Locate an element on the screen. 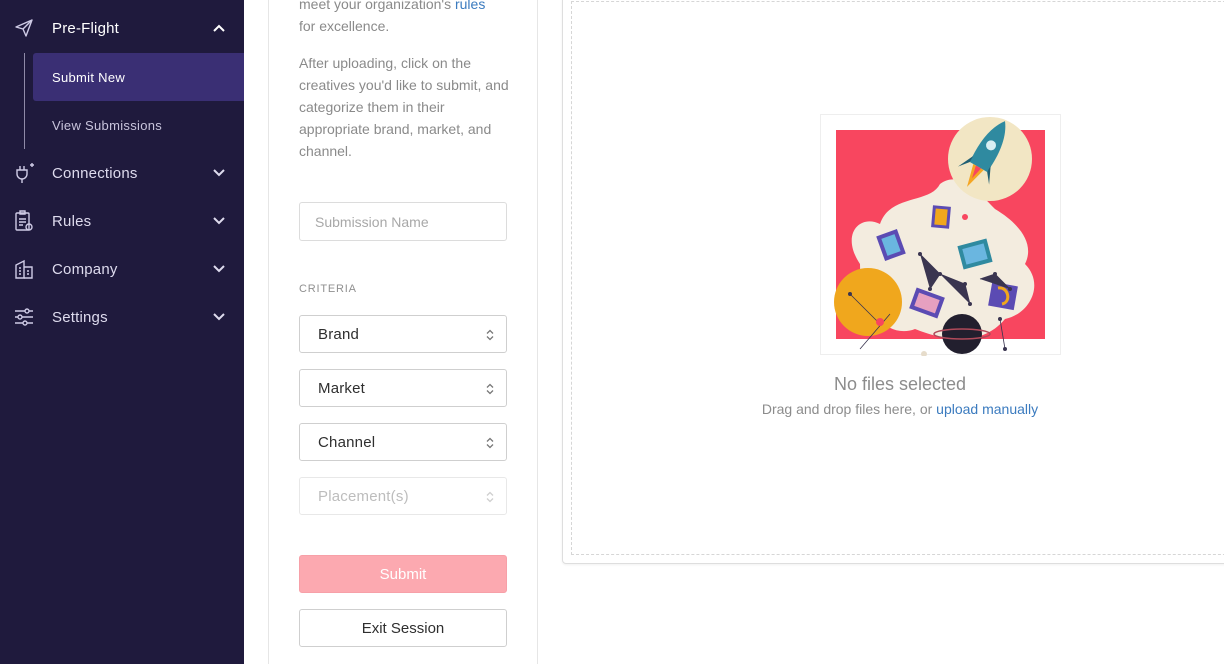 This screenshot has width=1224, height=664. chevron-up-icon is located at coordinates (219, 28).